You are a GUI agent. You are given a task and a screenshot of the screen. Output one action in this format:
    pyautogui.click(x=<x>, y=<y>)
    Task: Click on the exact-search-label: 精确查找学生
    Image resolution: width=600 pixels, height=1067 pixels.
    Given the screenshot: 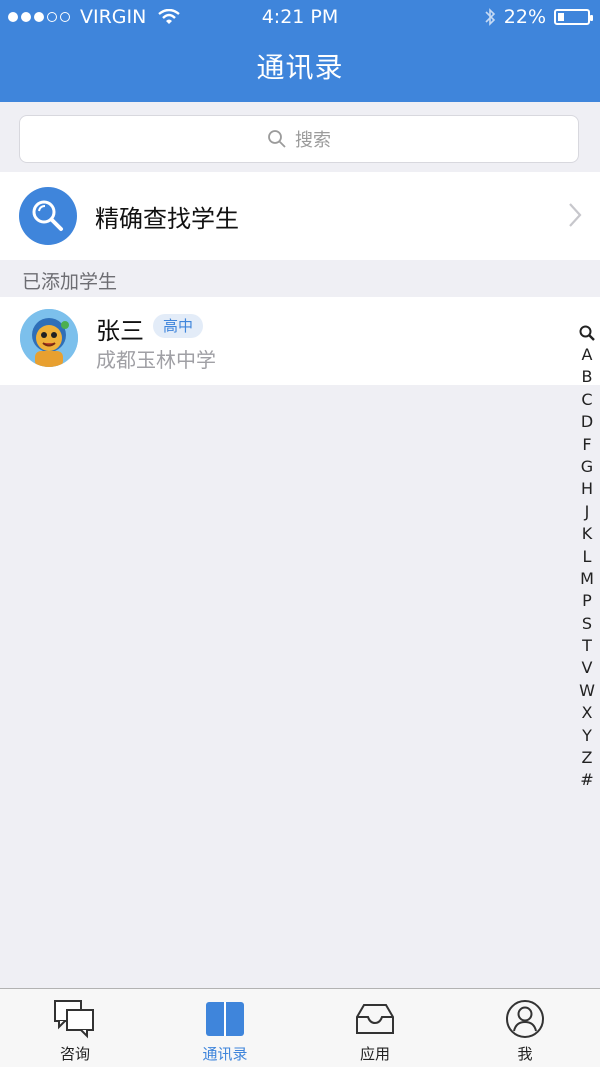 What is the action you would take?
    pyautogui.click(x=167, y=219)
    